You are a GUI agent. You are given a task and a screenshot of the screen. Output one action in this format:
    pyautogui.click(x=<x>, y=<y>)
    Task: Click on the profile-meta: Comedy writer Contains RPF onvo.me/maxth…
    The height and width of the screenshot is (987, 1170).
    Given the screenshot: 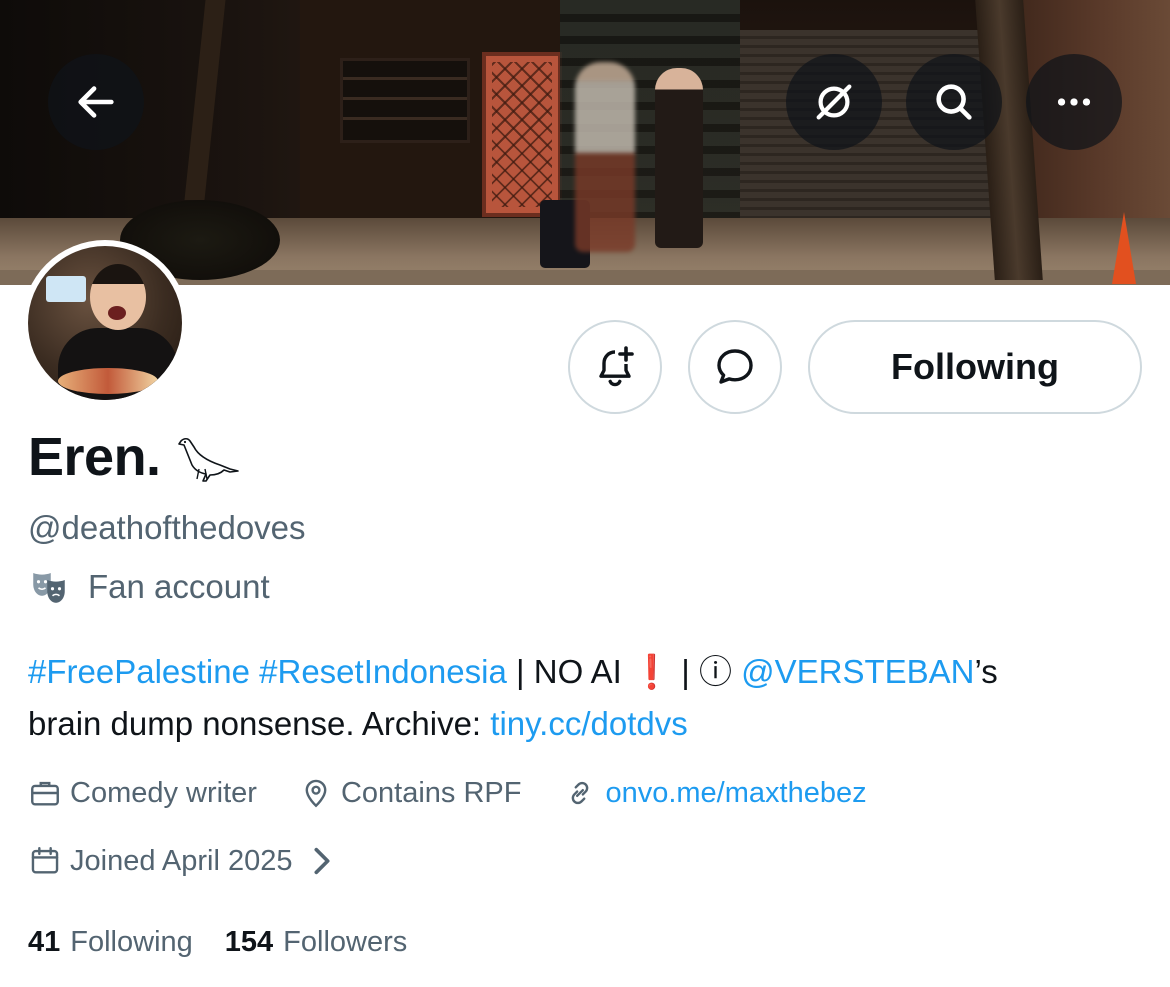 What is the action you would take?
    pyautogui.click(x=468, y=793)
    